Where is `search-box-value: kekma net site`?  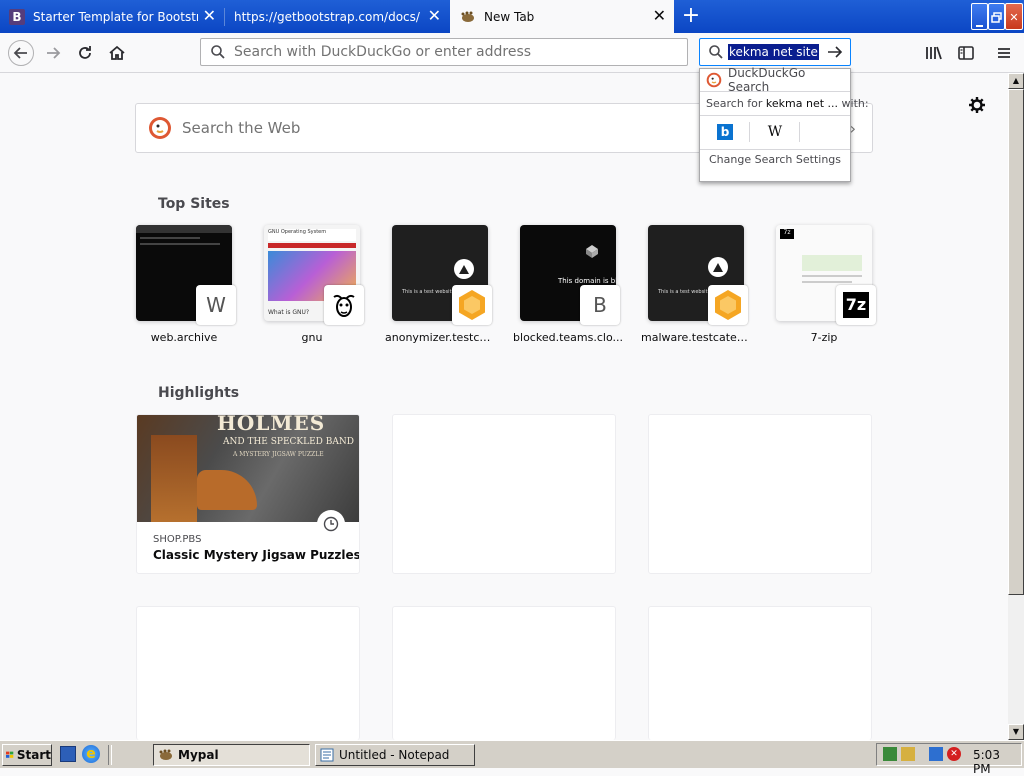
search-box-value: kekma net site is located at coordinates (773, 52).